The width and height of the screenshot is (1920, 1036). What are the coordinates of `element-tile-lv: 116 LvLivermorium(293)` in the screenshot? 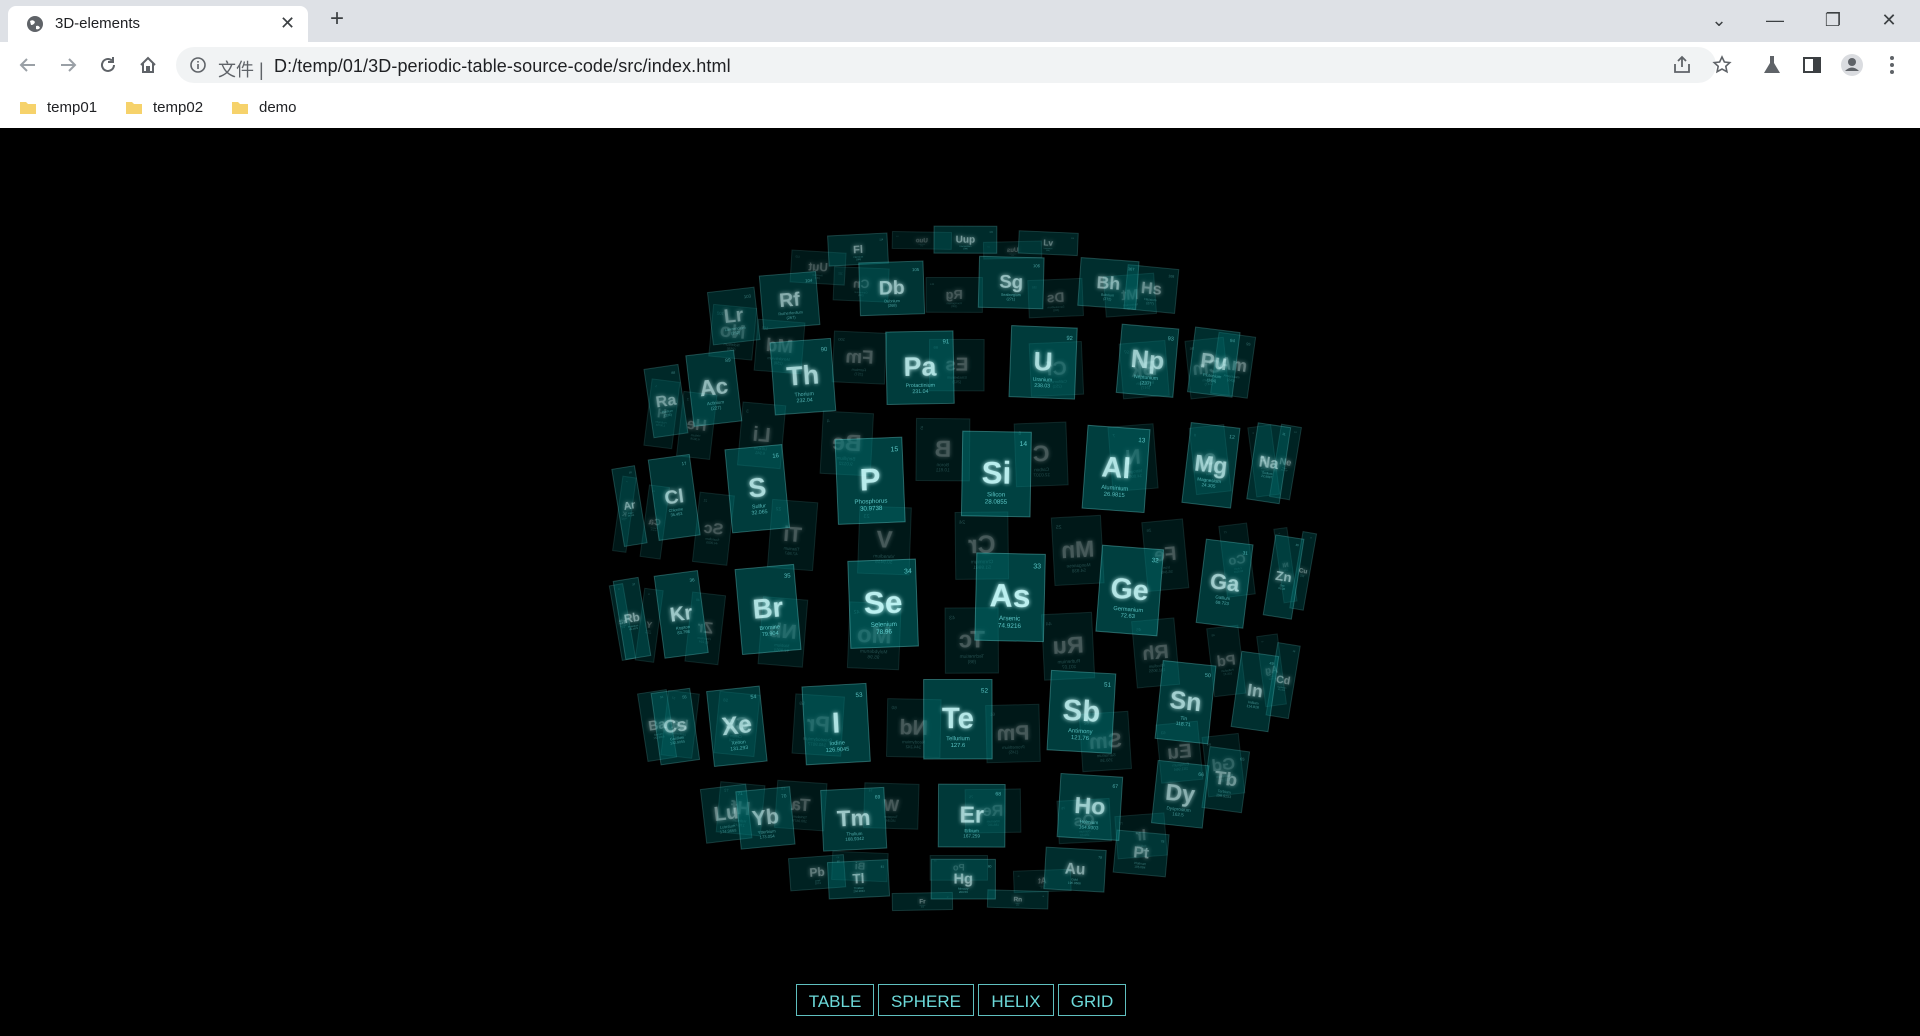 It's located at (1048, 243).